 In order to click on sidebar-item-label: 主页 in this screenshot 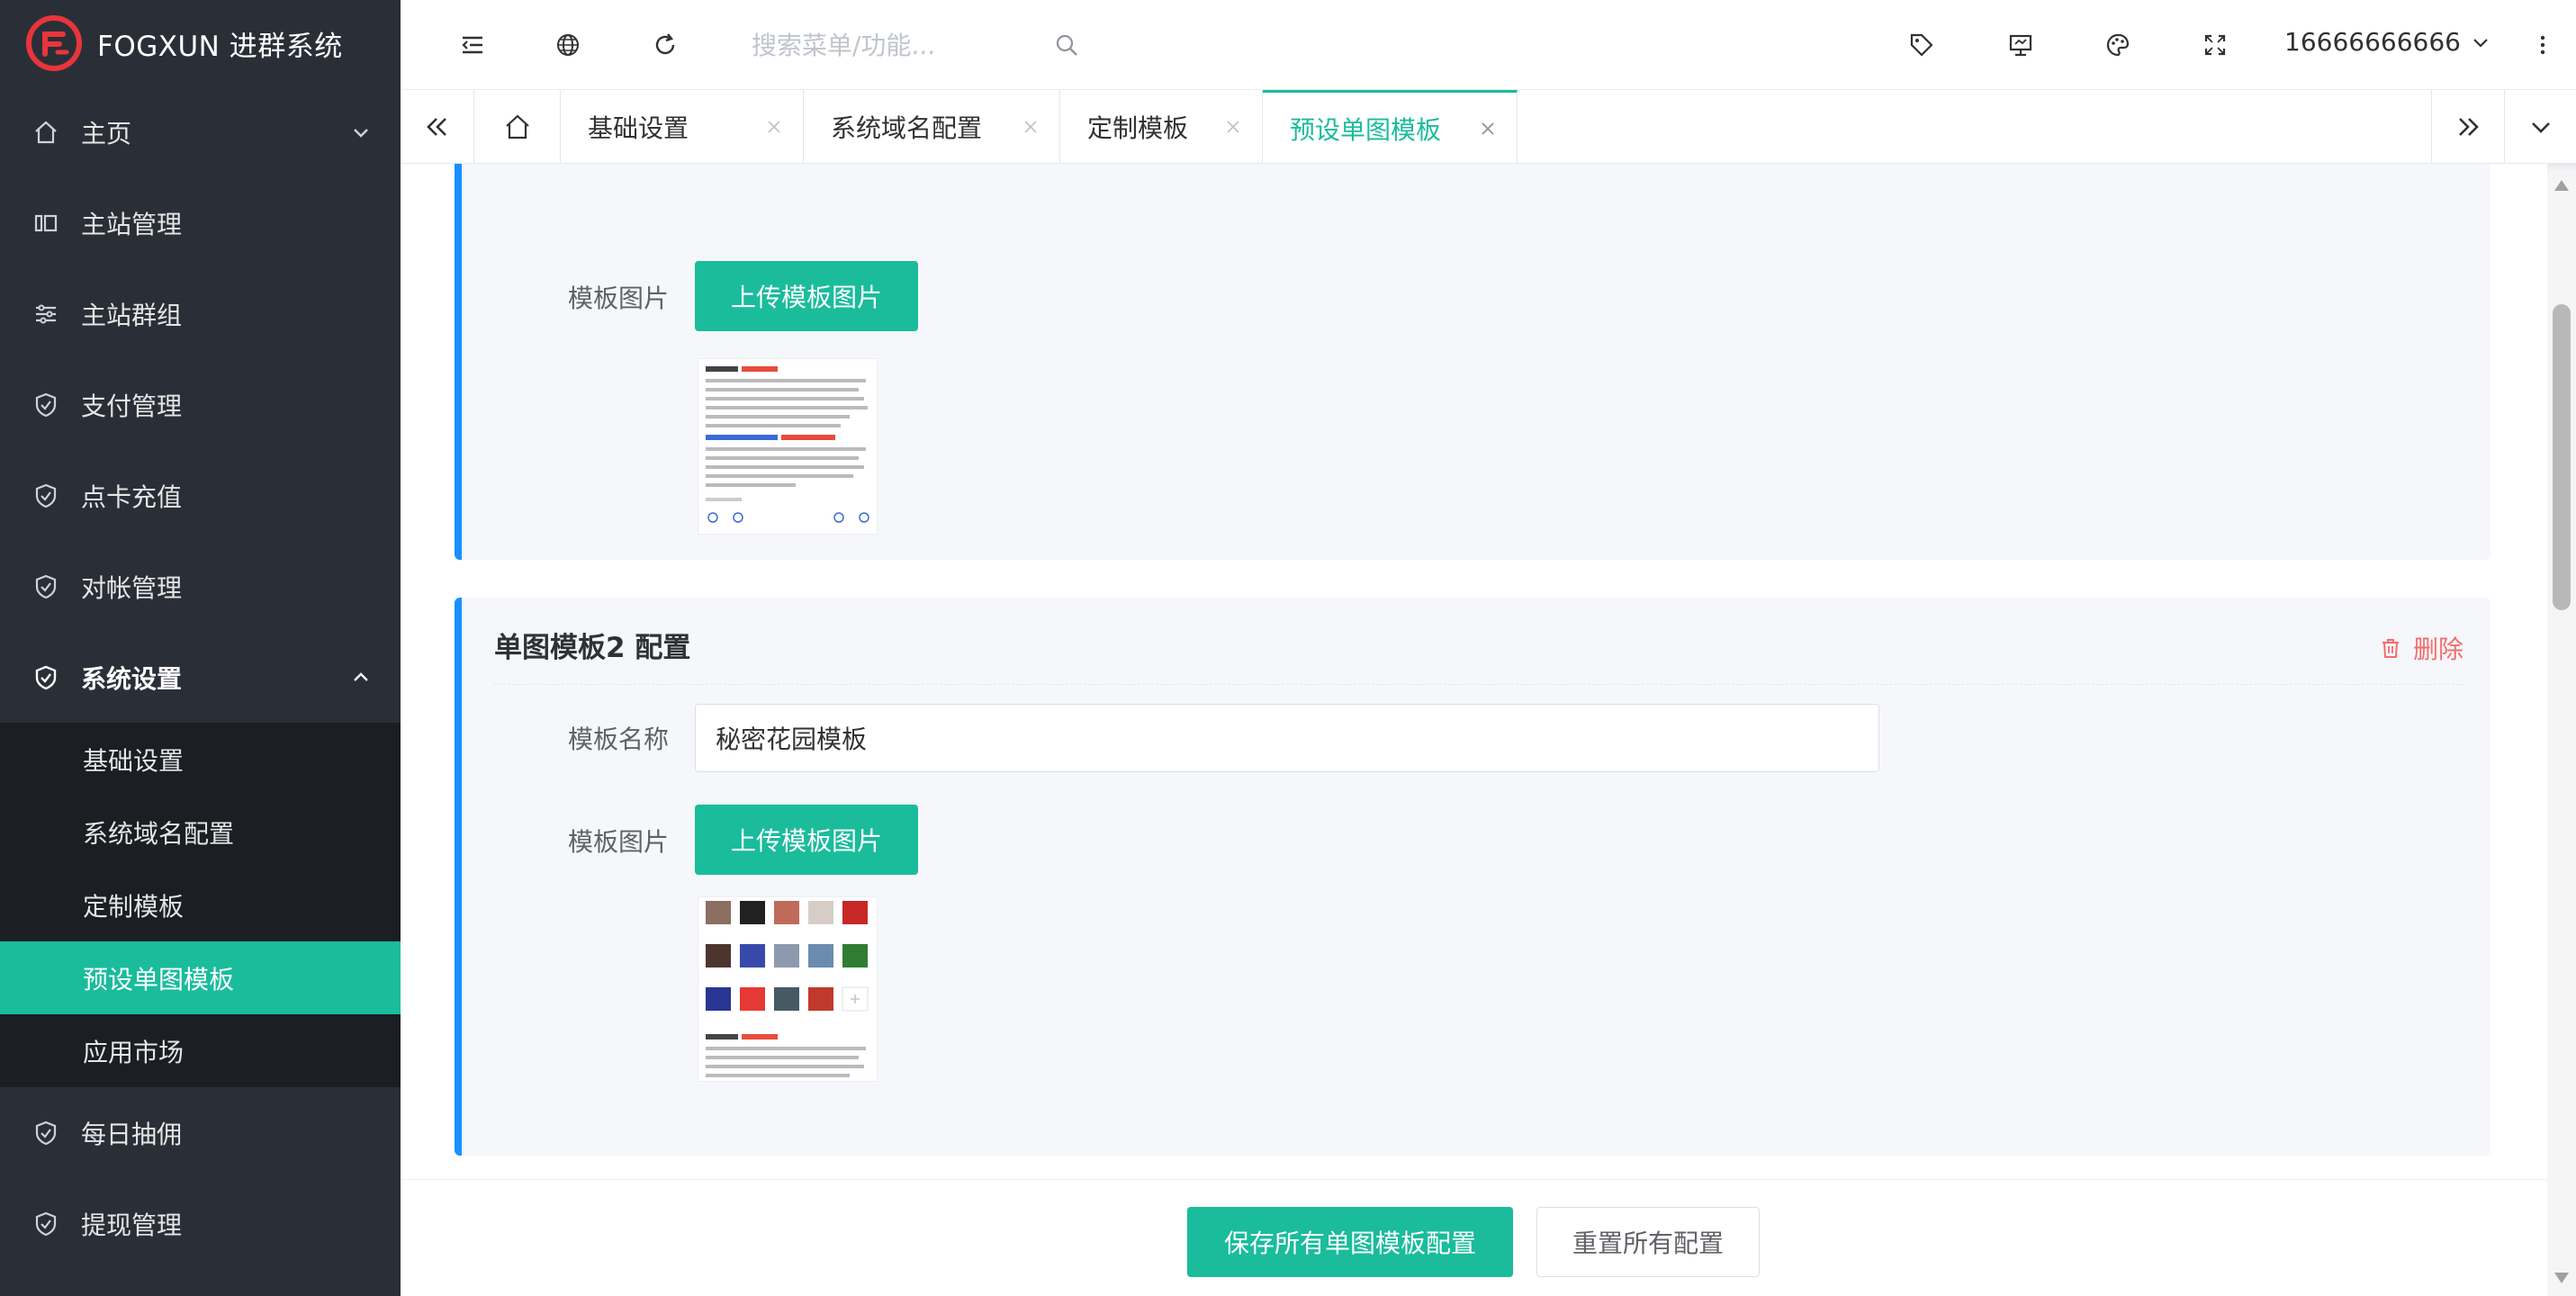, I will do `click(106, 133)`.